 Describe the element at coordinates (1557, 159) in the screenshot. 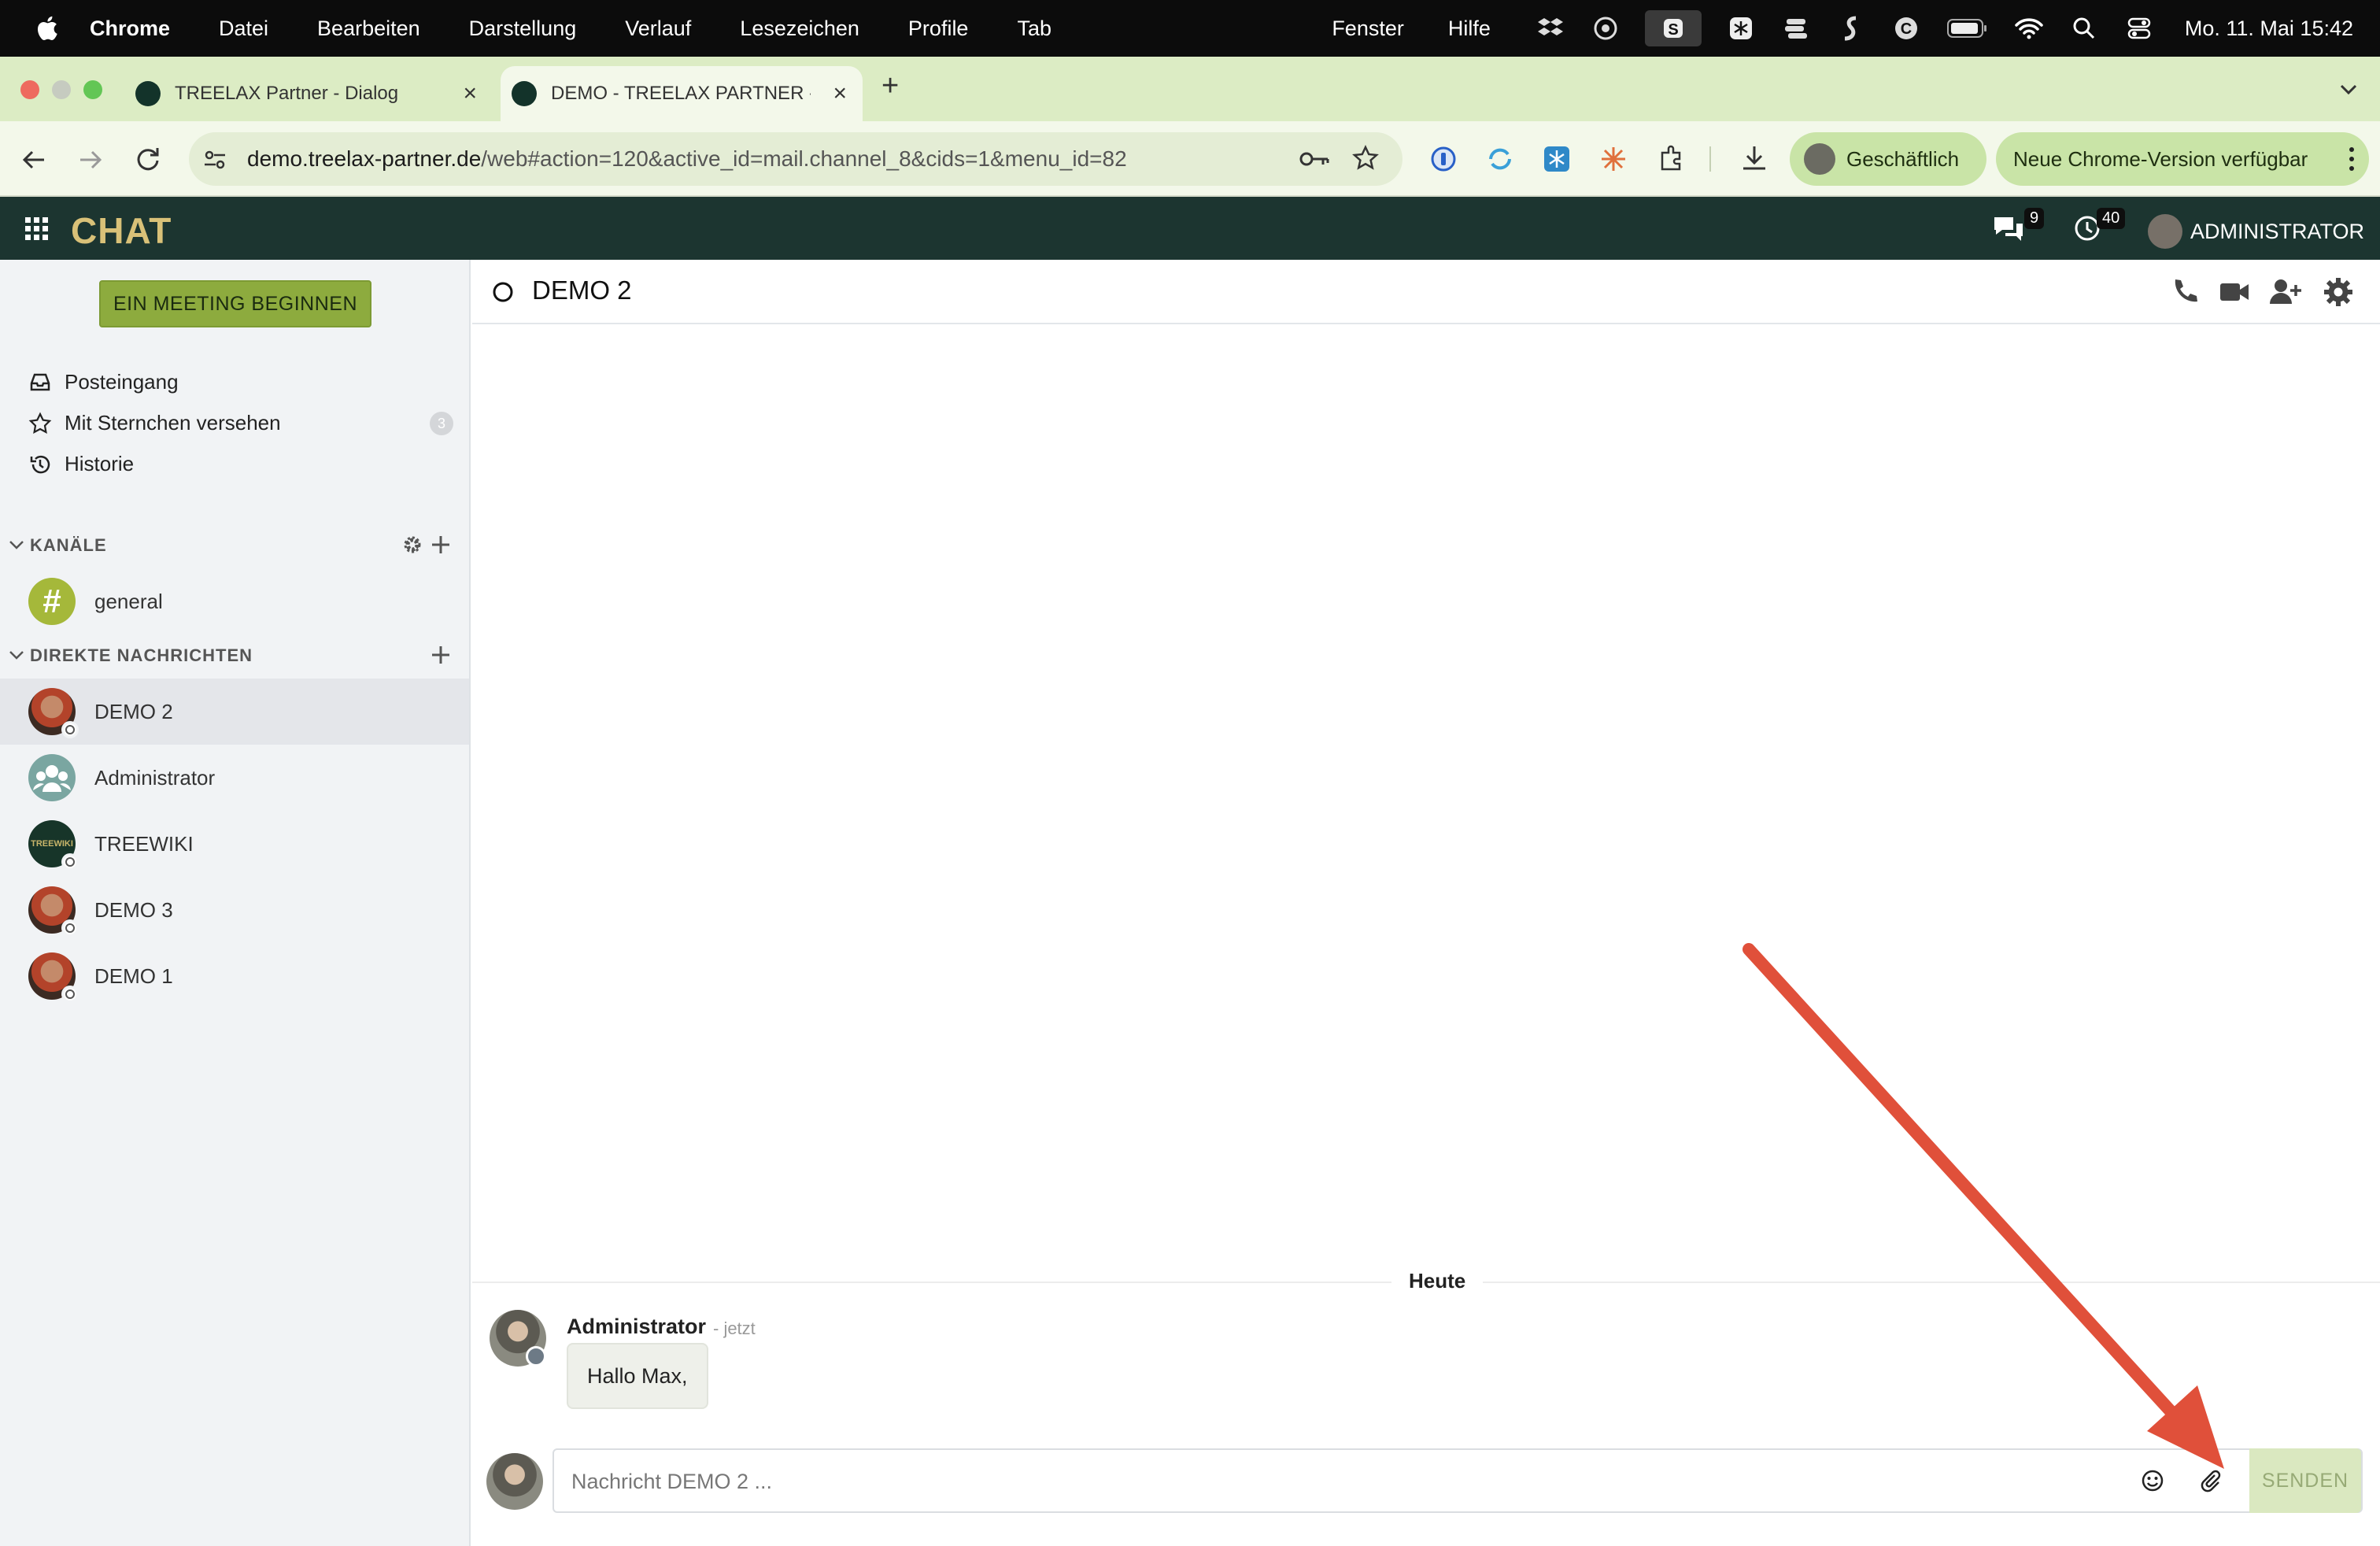

I see `extension-snowflake-icon` at that location.